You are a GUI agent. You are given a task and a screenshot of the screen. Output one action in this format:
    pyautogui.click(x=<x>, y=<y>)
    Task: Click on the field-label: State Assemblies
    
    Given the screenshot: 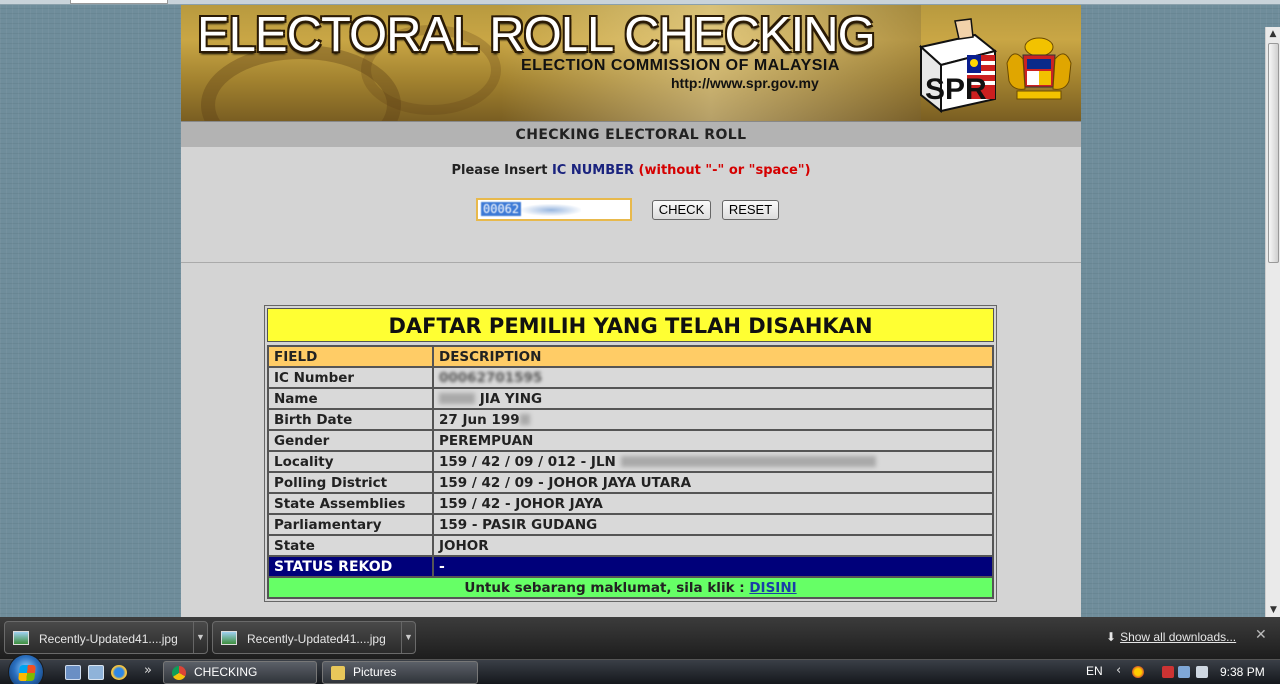 What is the action you would take?
    pyautogui.click(x=350, y=503)
    